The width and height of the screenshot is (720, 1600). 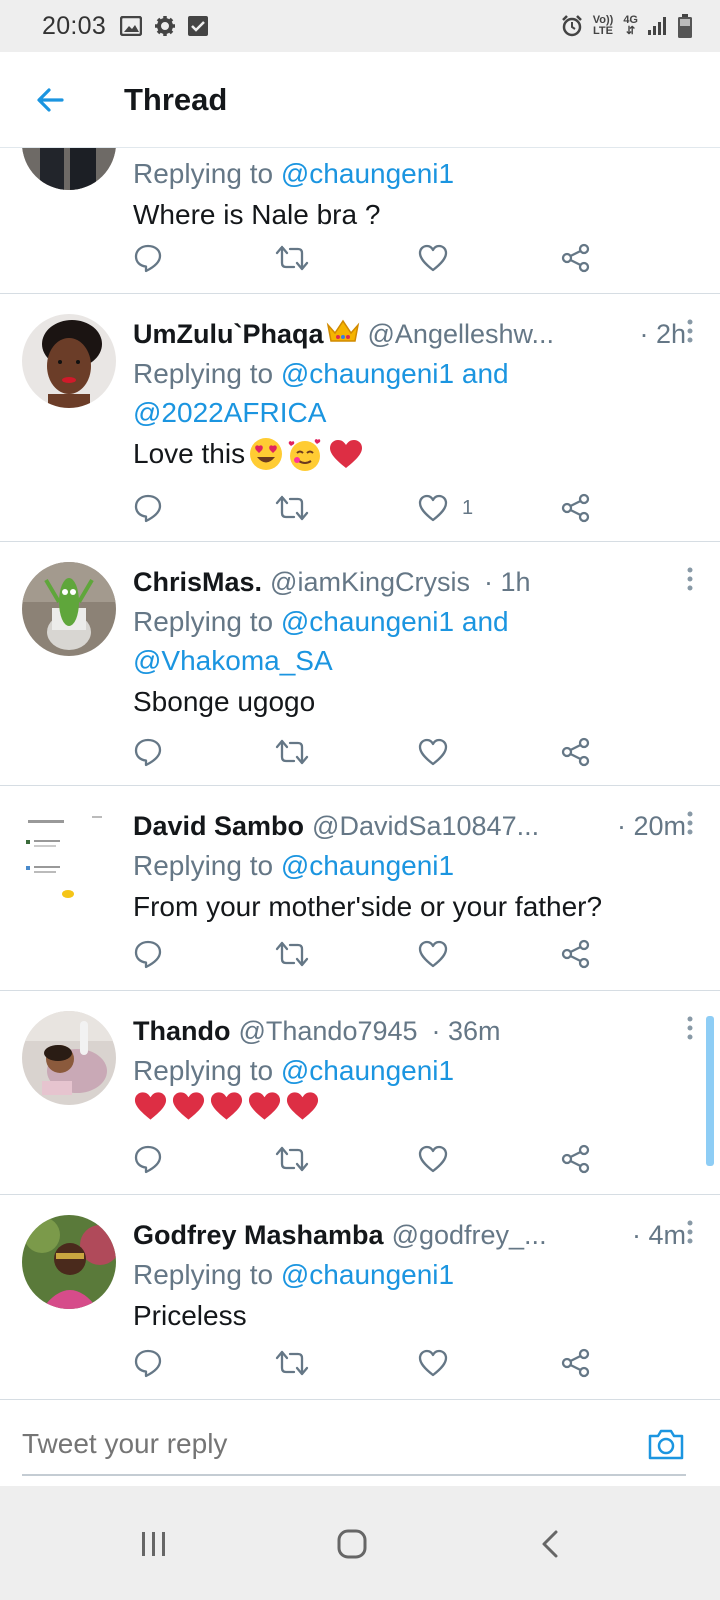 What do you see at coordinates (197, 582) in the screenshot?
I see `display-name: ChrisMas.` at bounding box center [197, 582].